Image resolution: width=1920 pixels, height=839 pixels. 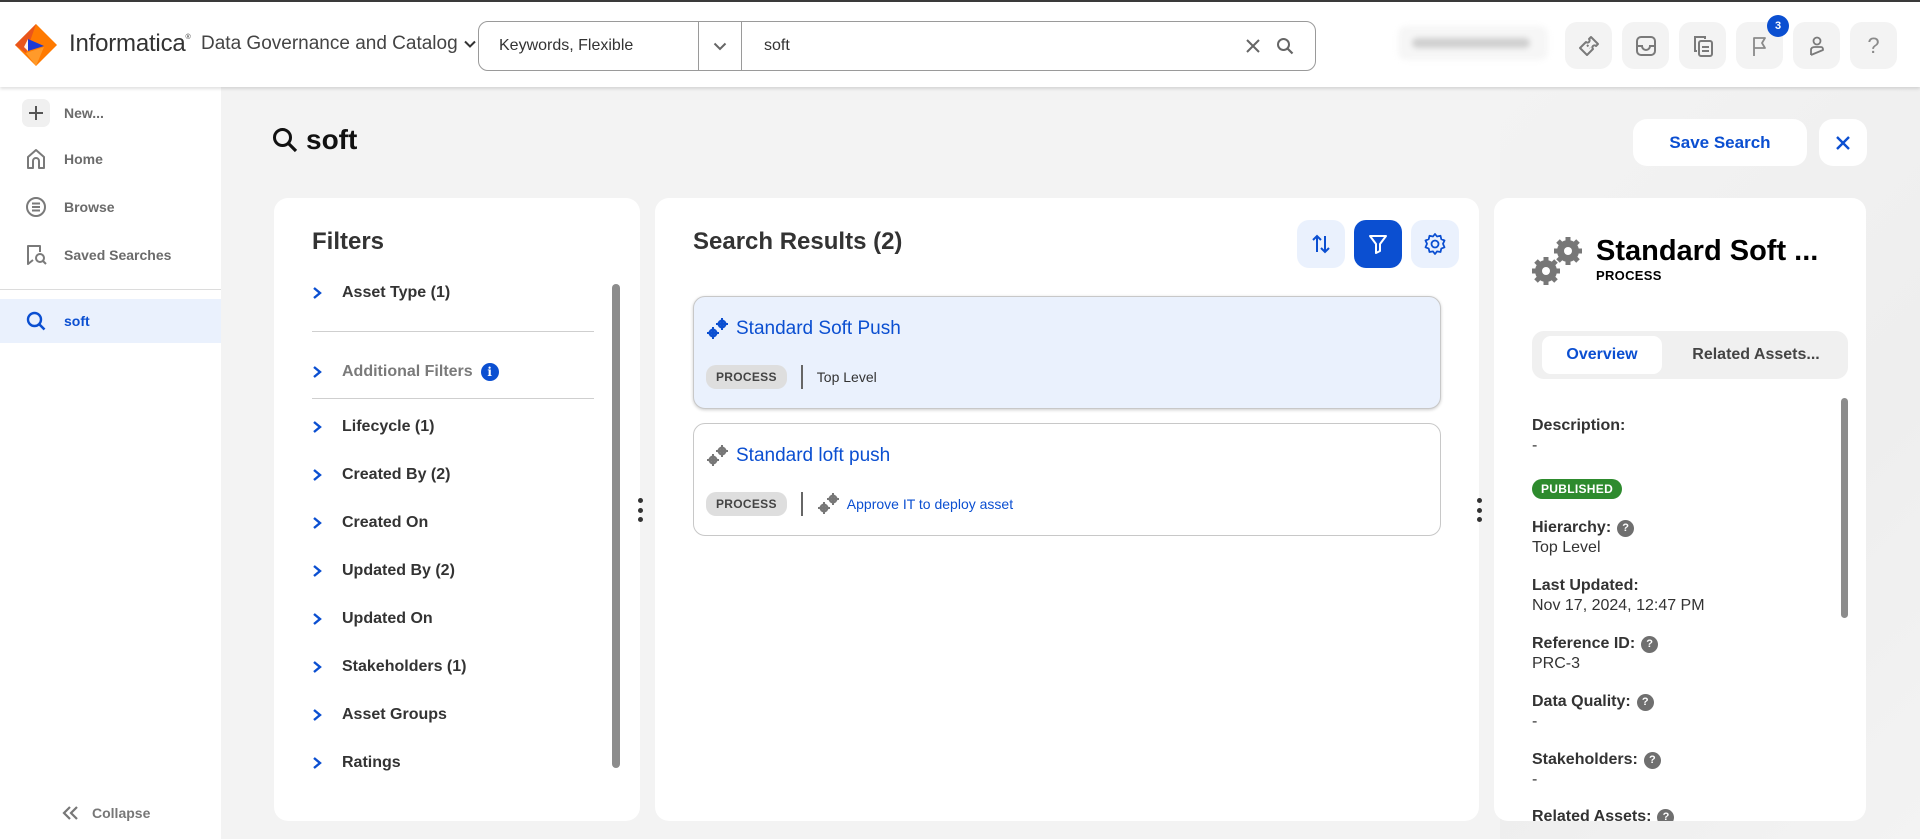 What do you see at coordinates (394, 714) in the screenshot?
I see `filter-label: Asset Groups` at bounding box center [394, 714].